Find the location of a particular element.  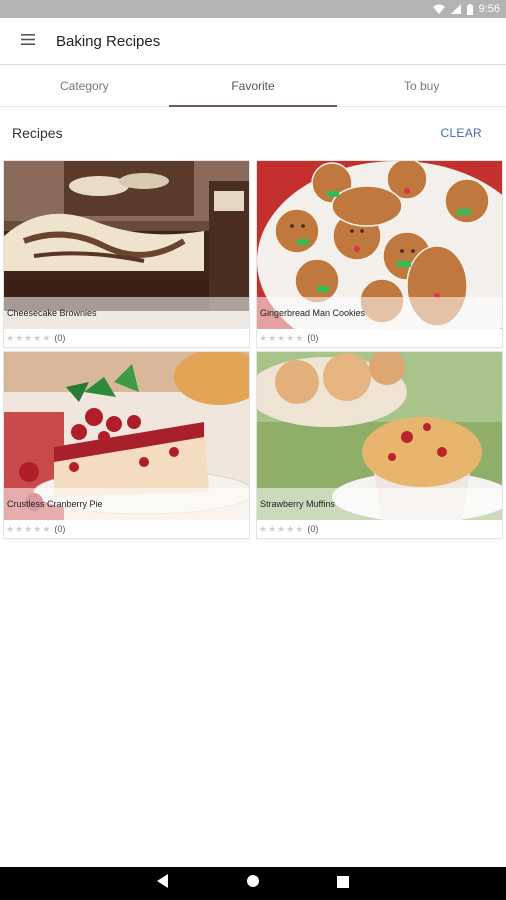

navigation-bar is located at coordinates (253, 883).